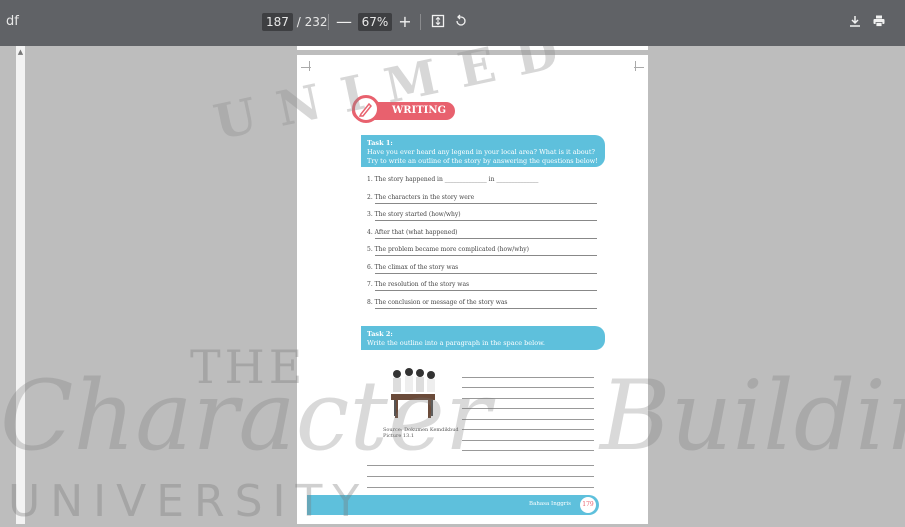 The width and height of the screenshot is (905, 527). I want to click on zoom-level-input: 67%, so click(375, 22).